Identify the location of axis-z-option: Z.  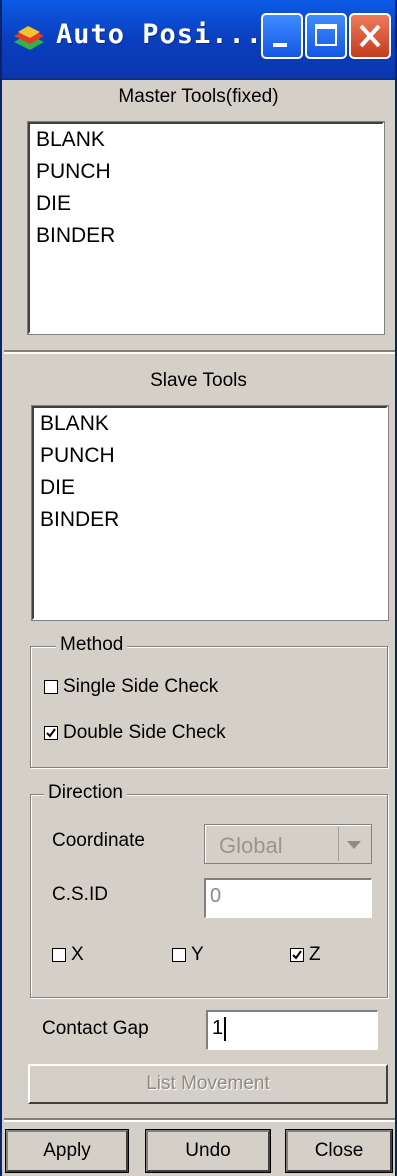
(305, 955).